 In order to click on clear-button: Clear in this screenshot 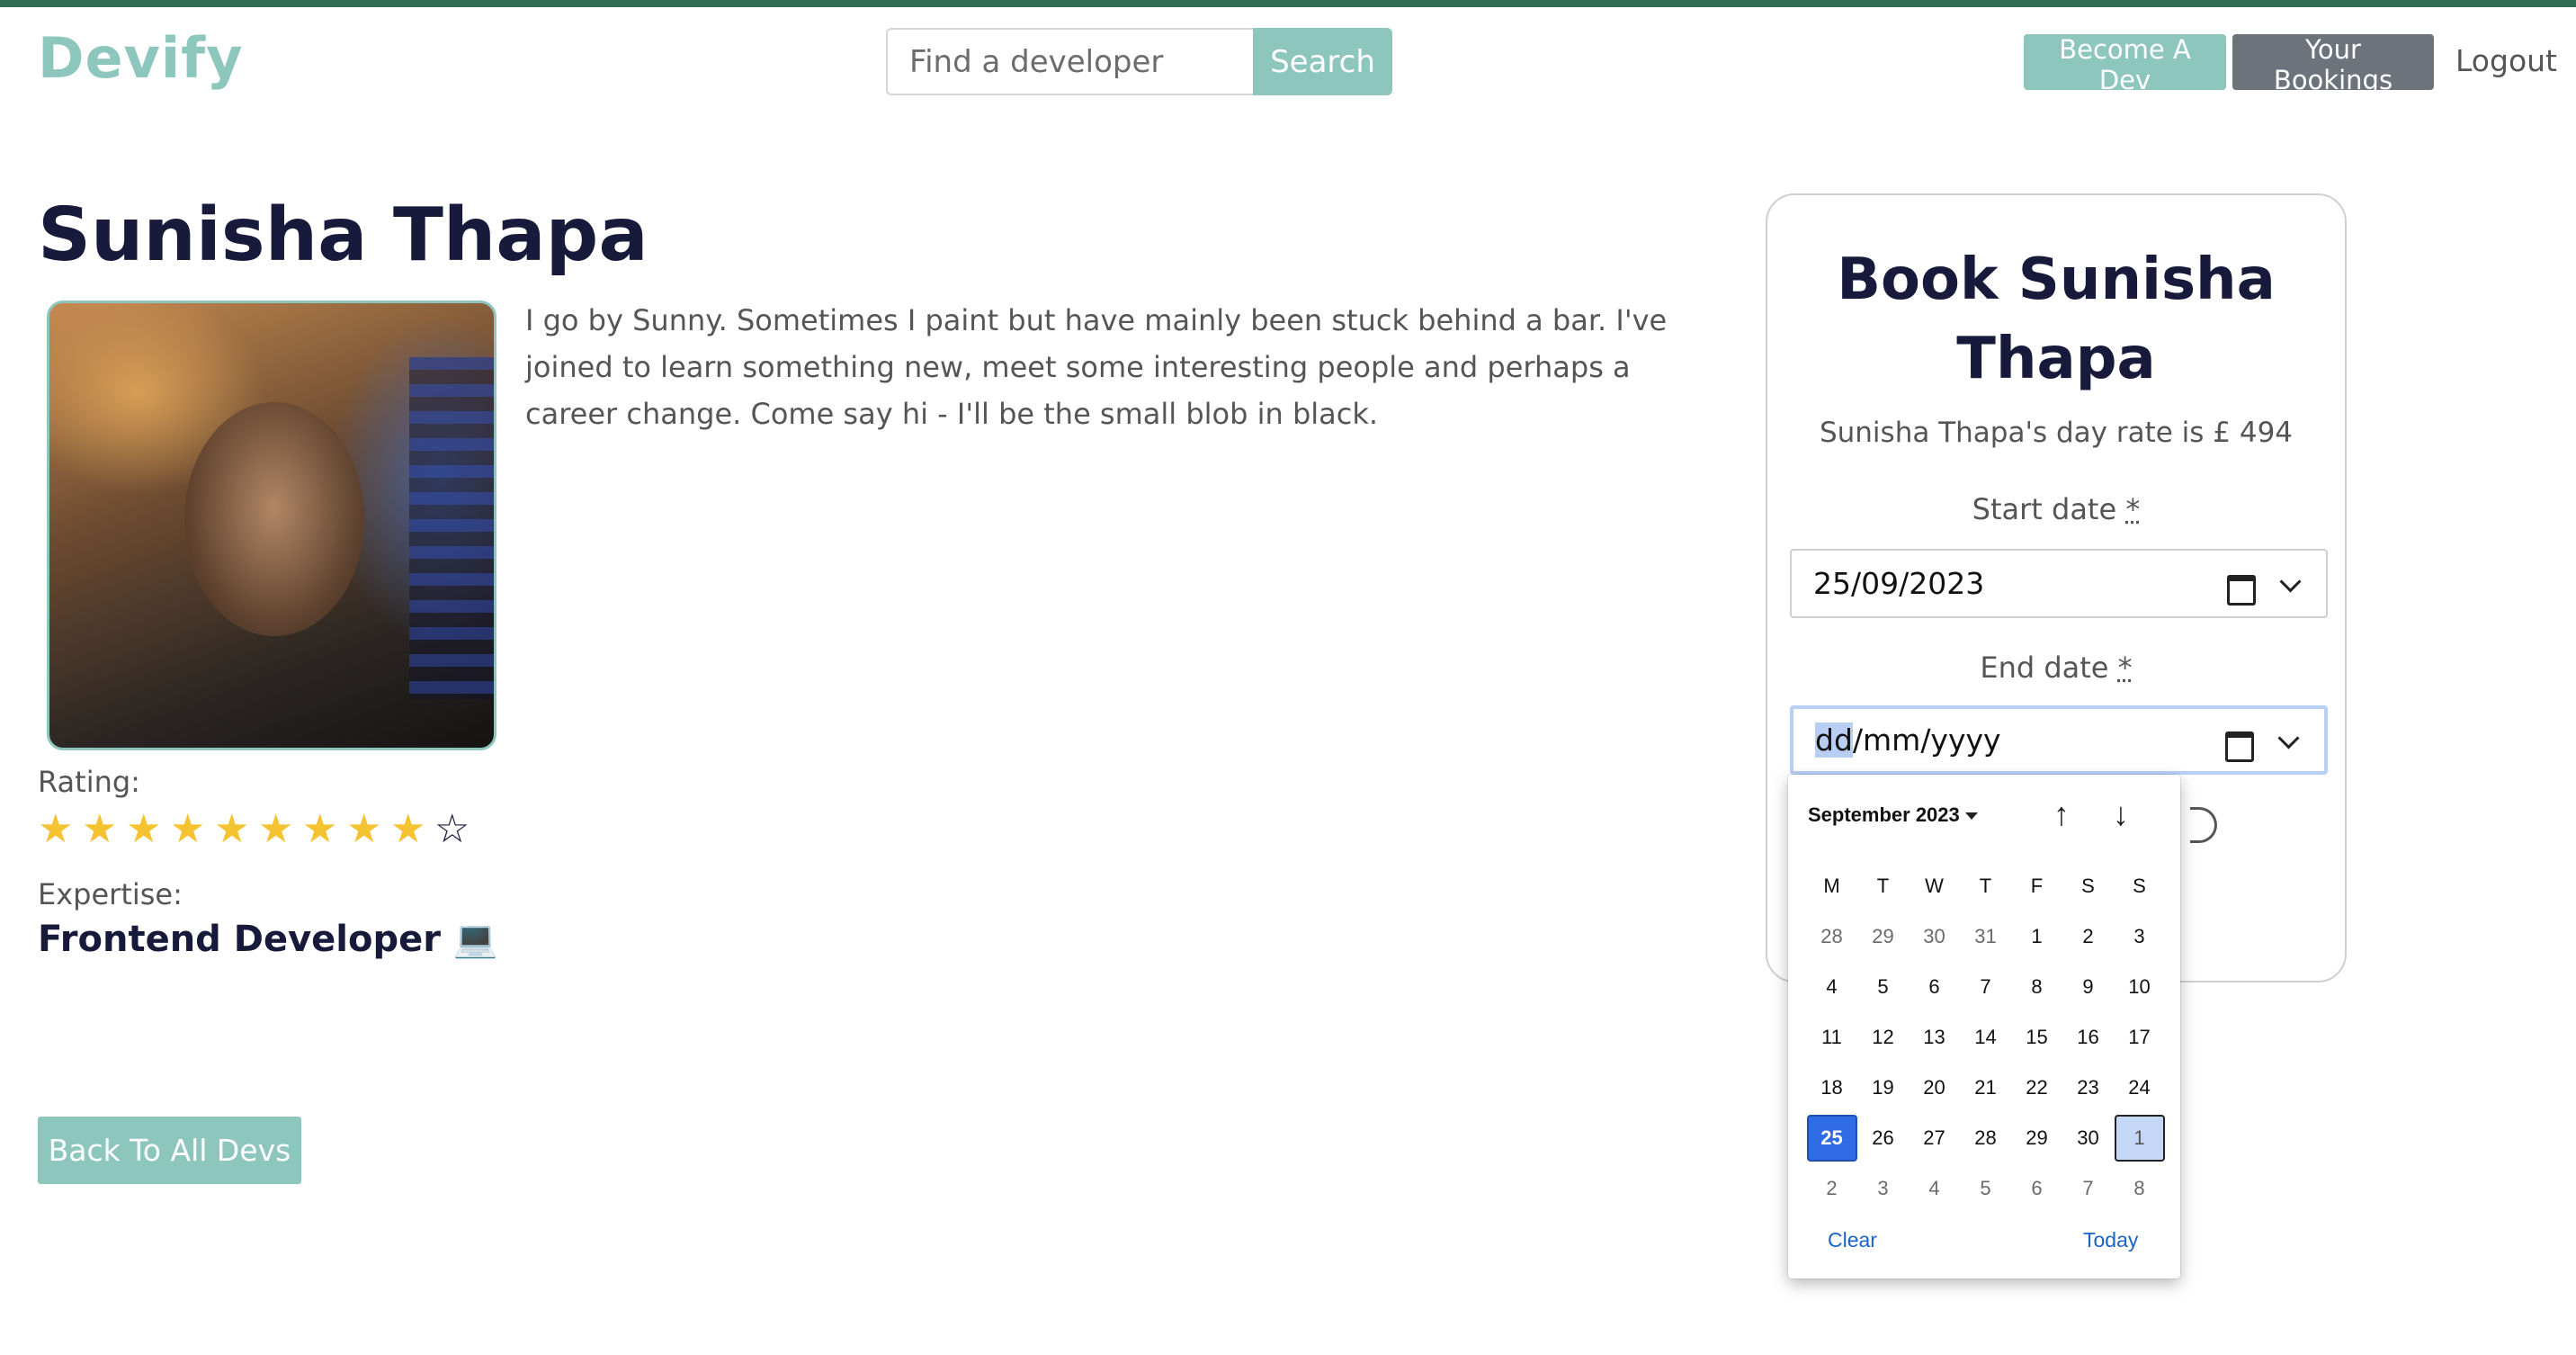, I will do `click(1853, 1240)`.